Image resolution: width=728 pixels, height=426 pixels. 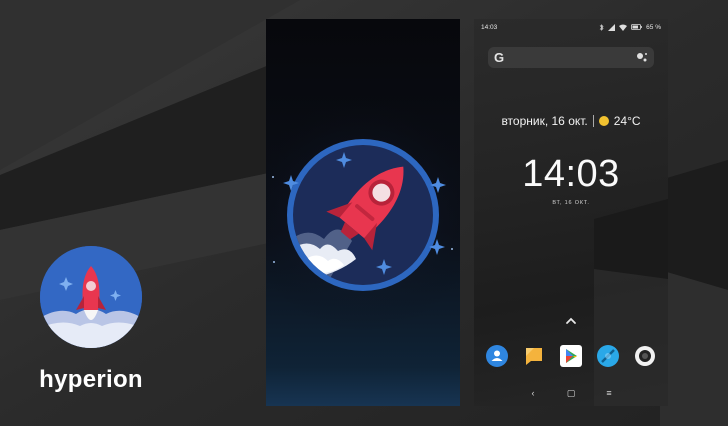 What do you see at coordinates (499, 57) in the screenshot?
I see `google-logo: G` at bounding box center [499, 57].